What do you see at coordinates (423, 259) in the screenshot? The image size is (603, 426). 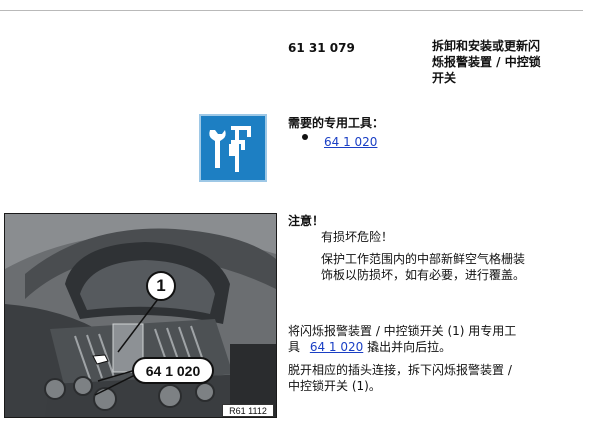 I see `notice-body-line: 保护工作范围内的中部新鲜空气格栅装` at bounding box center [423, 259].